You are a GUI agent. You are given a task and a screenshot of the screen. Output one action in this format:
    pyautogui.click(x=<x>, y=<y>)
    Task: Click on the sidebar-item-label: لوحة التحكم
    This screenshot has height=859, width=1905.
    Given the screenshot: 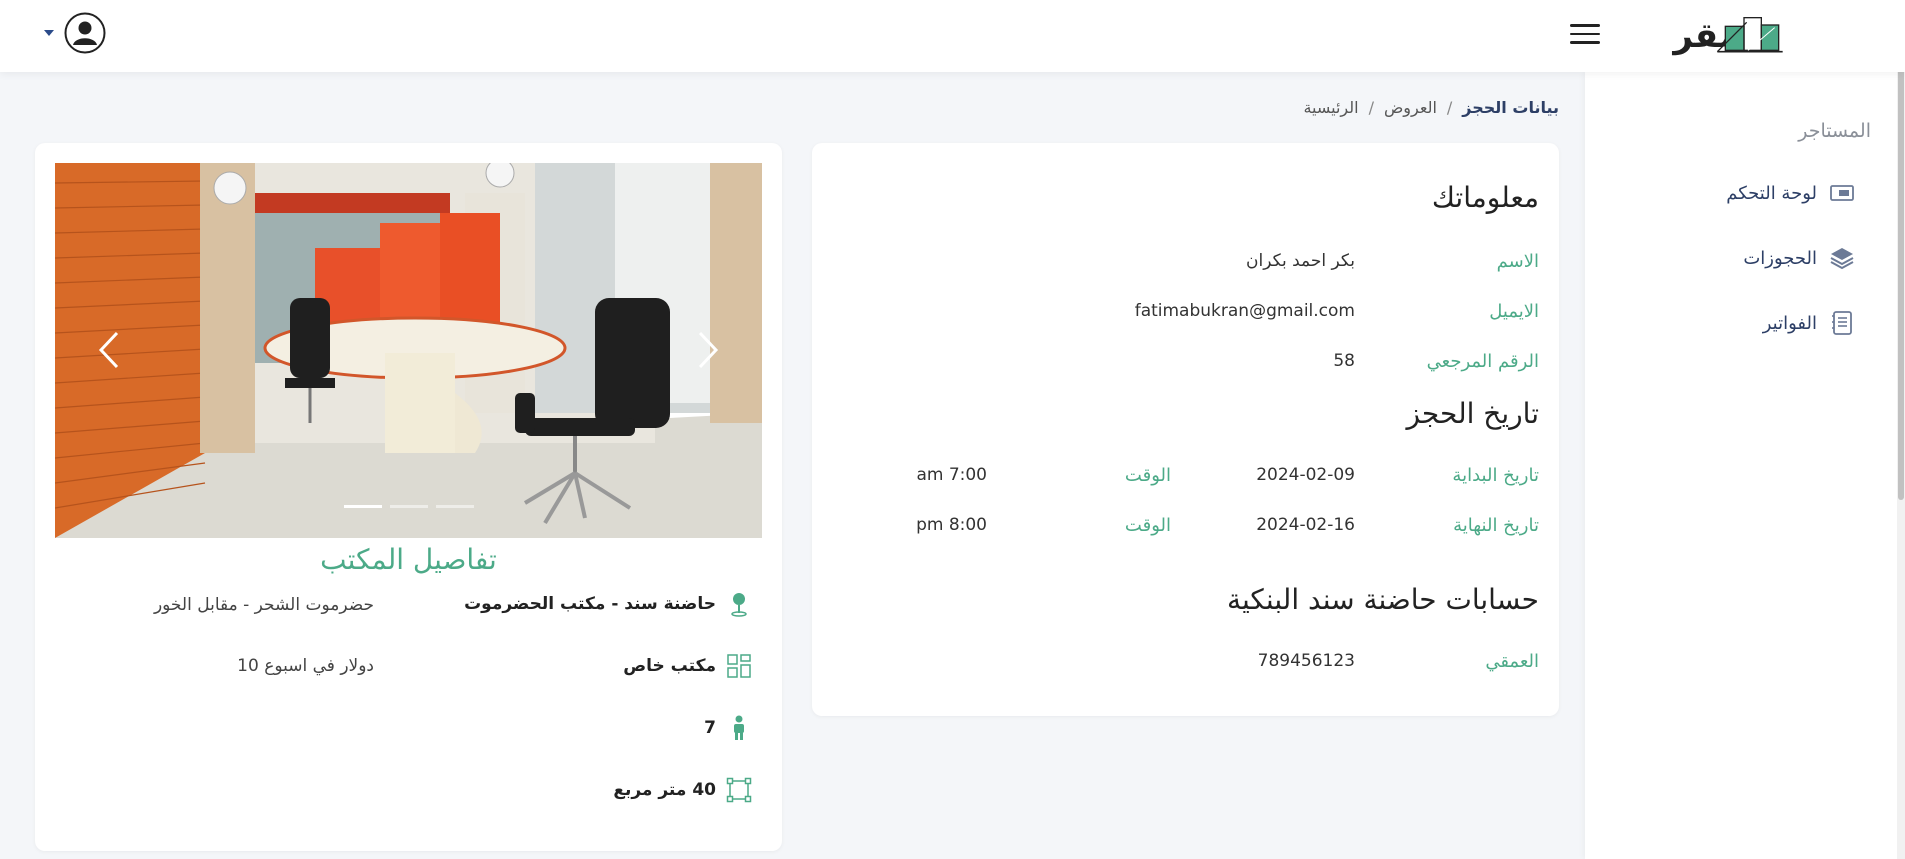 What is the action you would take?
    pyautogui.click(x=1771, y=193)
    